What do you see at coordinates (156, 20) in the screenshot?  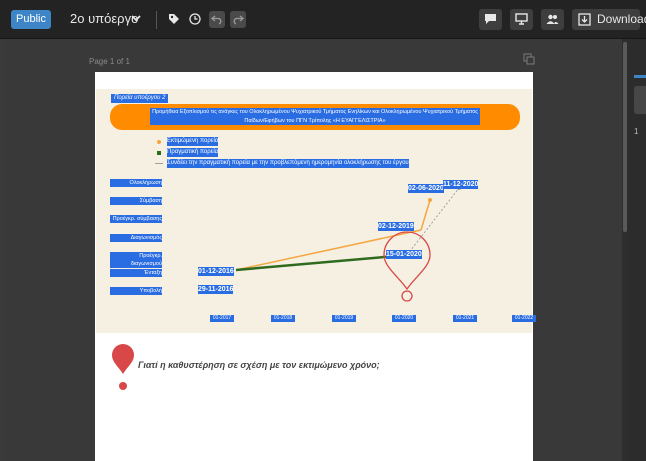 I see `toolbar-divider` at bounding box center [156, 20].